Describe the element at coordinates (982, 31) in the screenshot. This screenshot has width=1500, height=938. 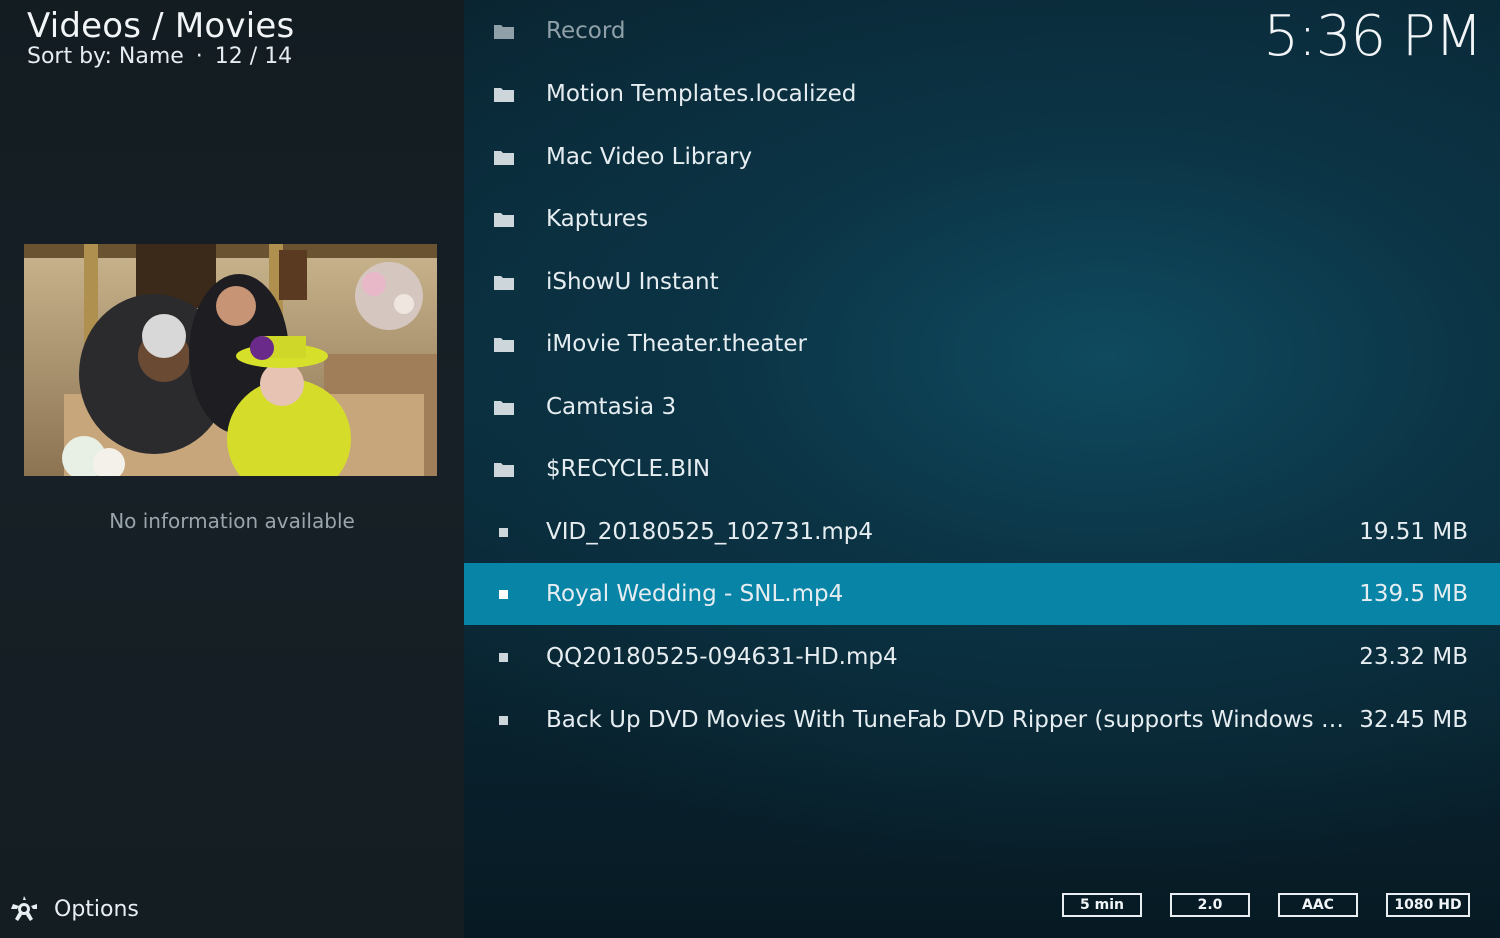
I see `list-item-folder: Record` at that location.